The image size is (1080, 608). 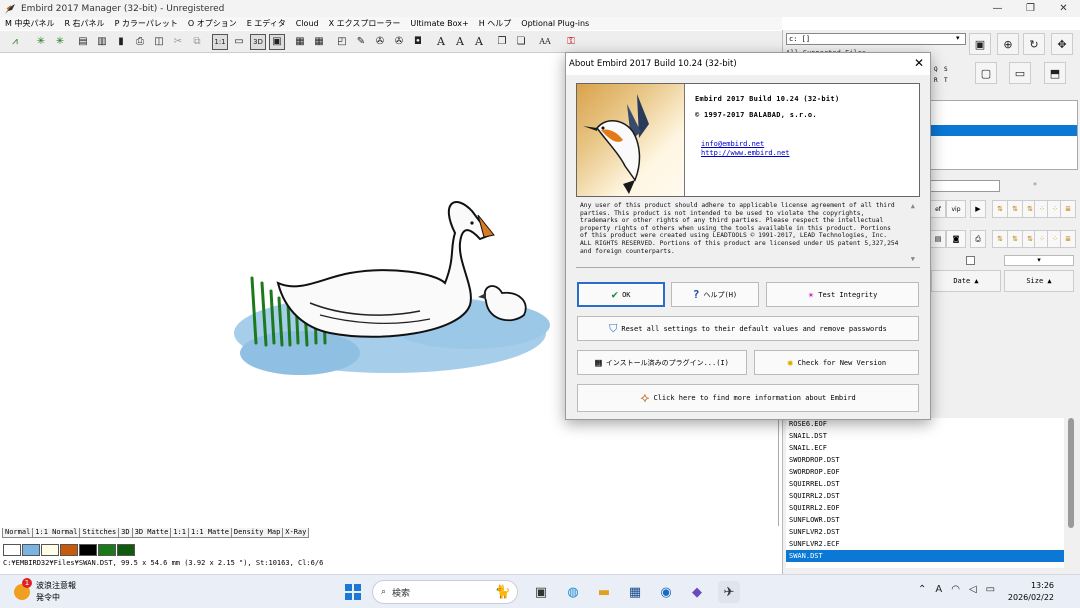 I want to click on menu-cloud: Cloud, so click(x=307, y=23).